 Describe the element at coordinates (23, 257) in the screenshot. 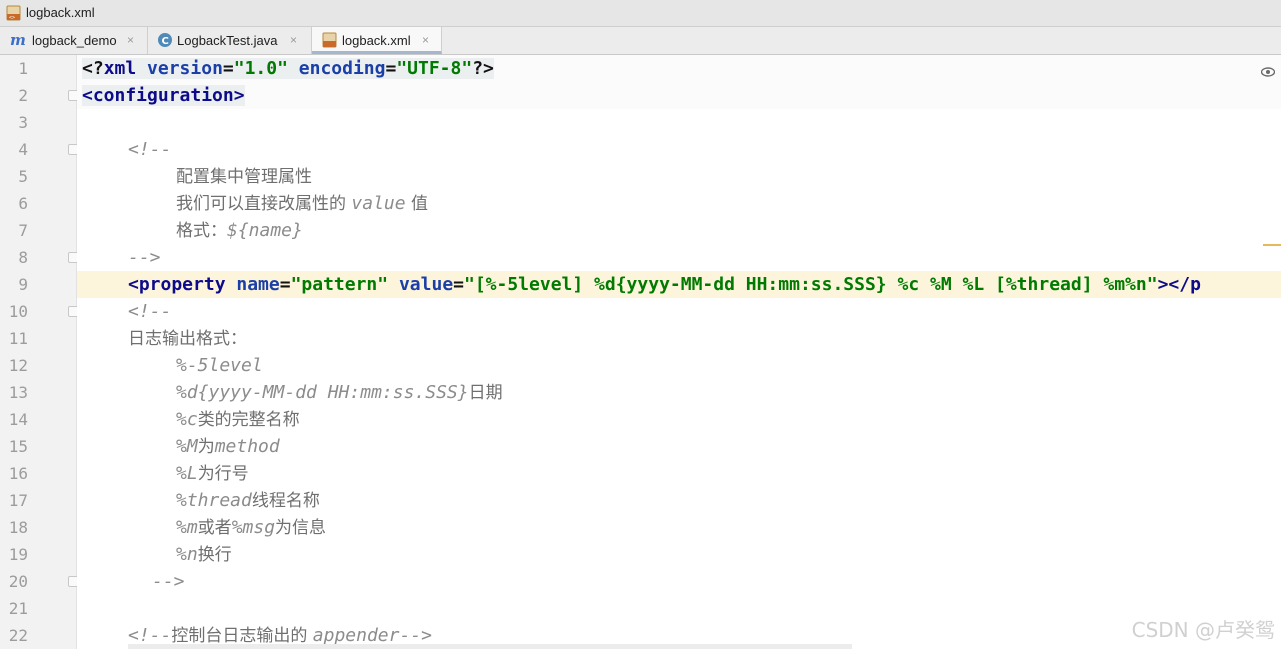

I see `line-number: 8` at that location.